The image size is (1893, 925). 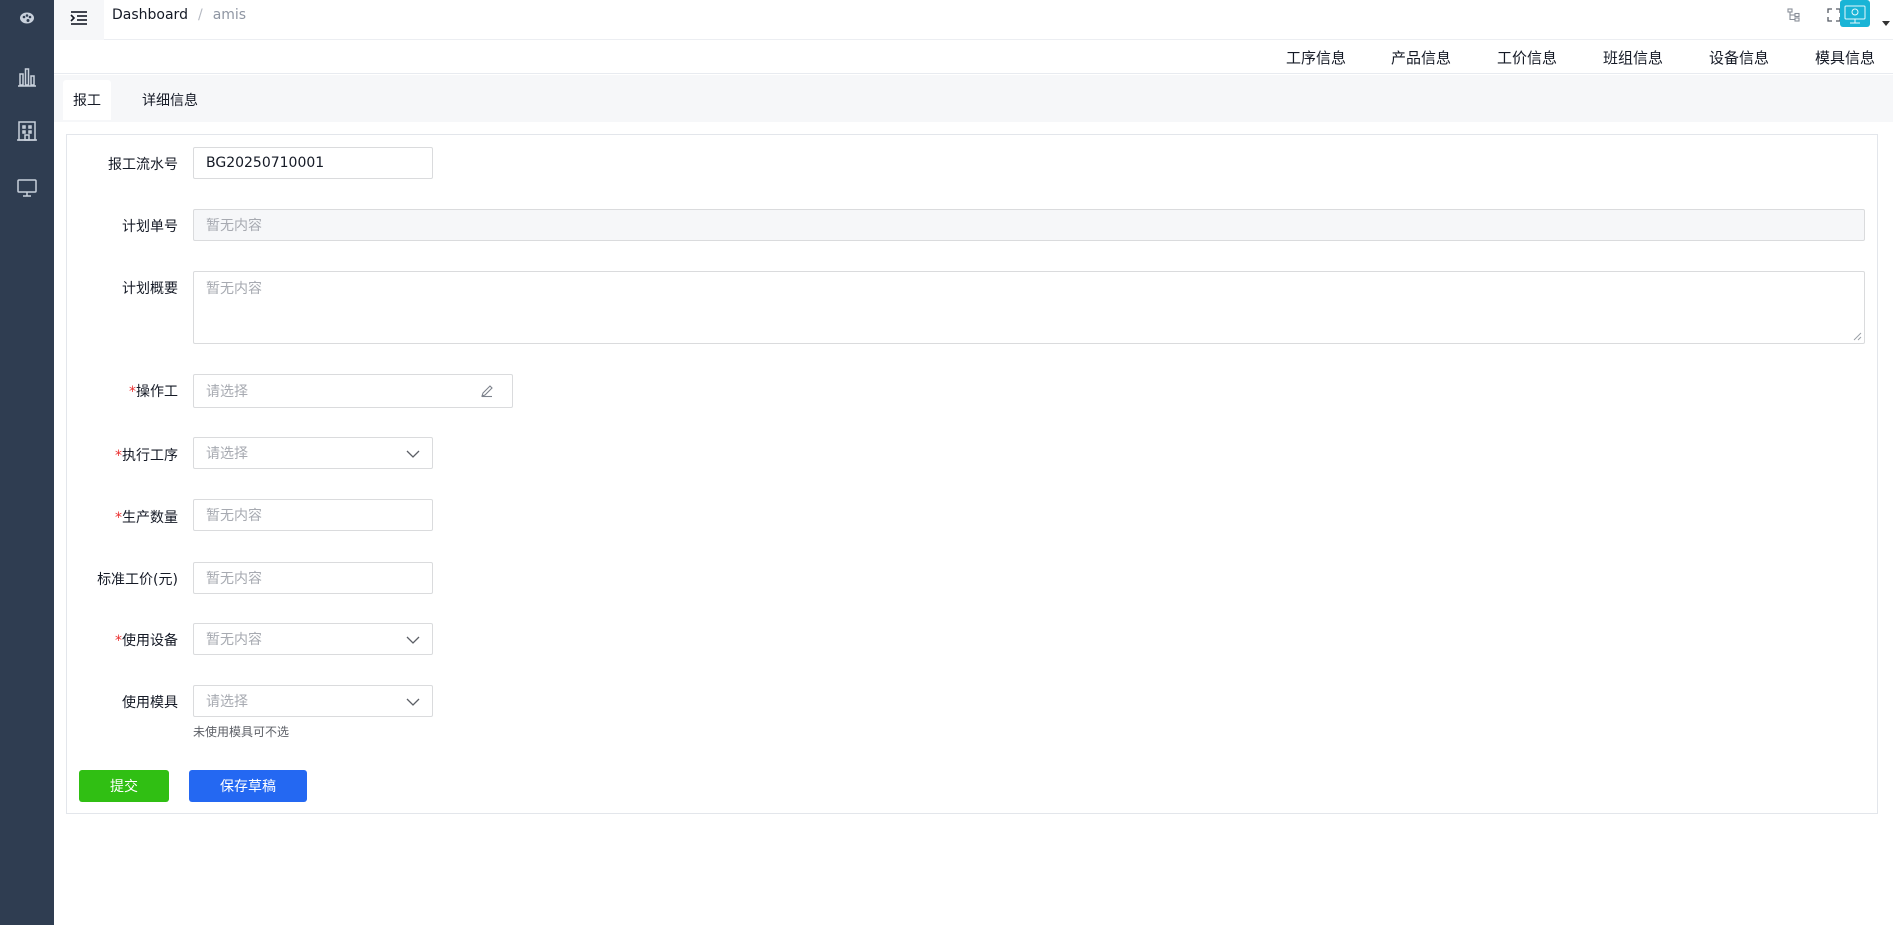 I want to click on equipment-select: 暂无内容, so click(x=313, y=639).